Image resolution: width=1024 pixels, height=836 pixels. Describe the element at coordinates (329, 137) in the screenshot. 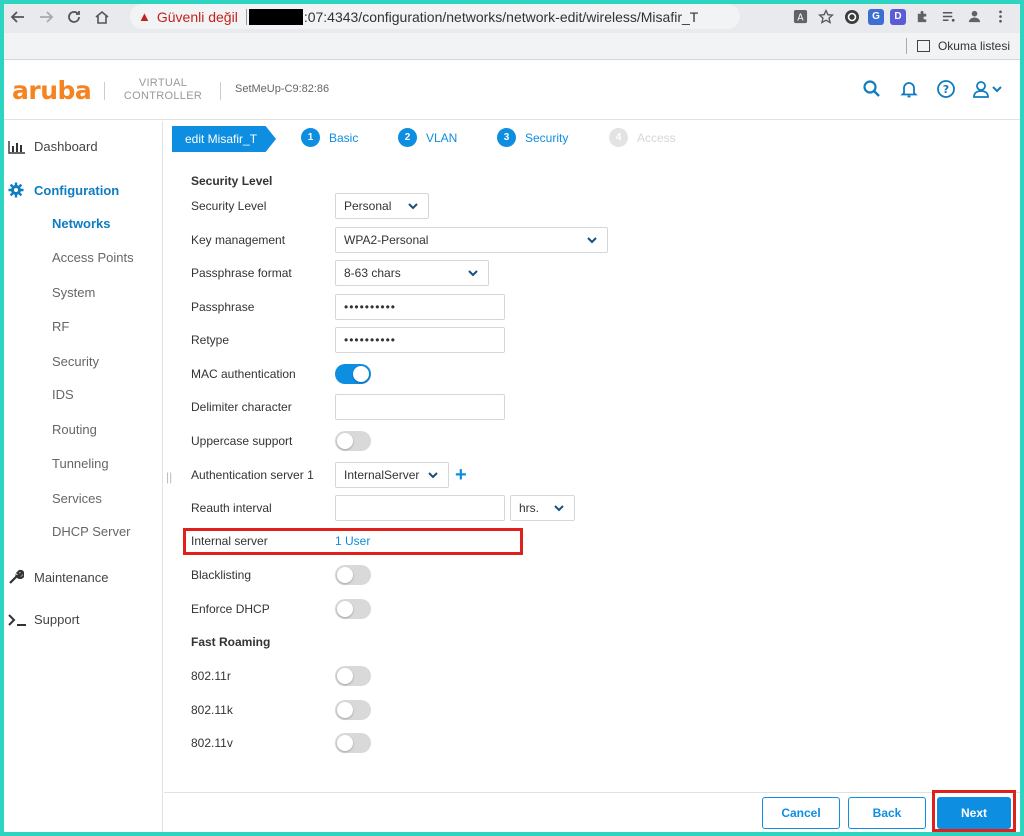

I see `step-basic: 1 Basic` at that location.